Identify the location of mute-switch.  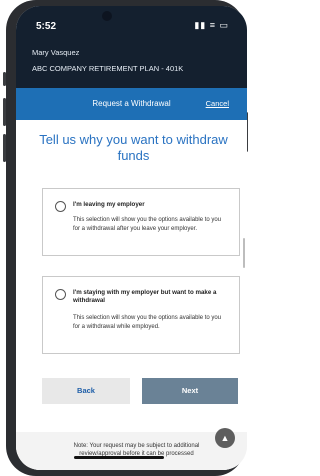
(4, 79).